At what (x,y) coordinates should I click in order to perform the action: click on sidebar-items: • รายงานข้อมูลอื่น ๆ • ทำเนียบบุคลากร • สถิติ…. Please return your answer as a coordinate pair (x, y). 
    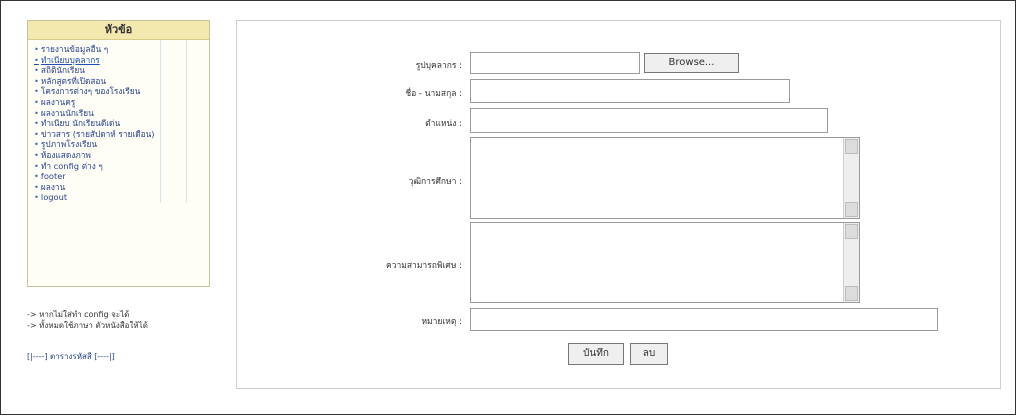
    Looking at the image, I should click on (118, 121).